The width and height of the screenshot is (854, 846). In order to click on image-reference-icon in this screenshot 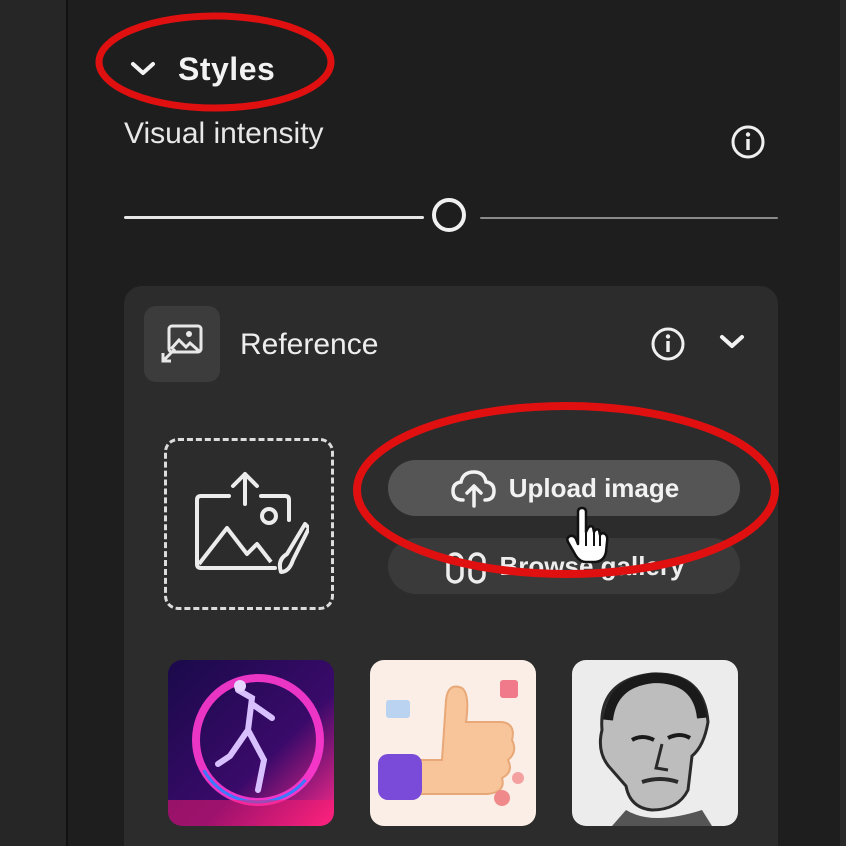, I will do `click(182, 344)`.